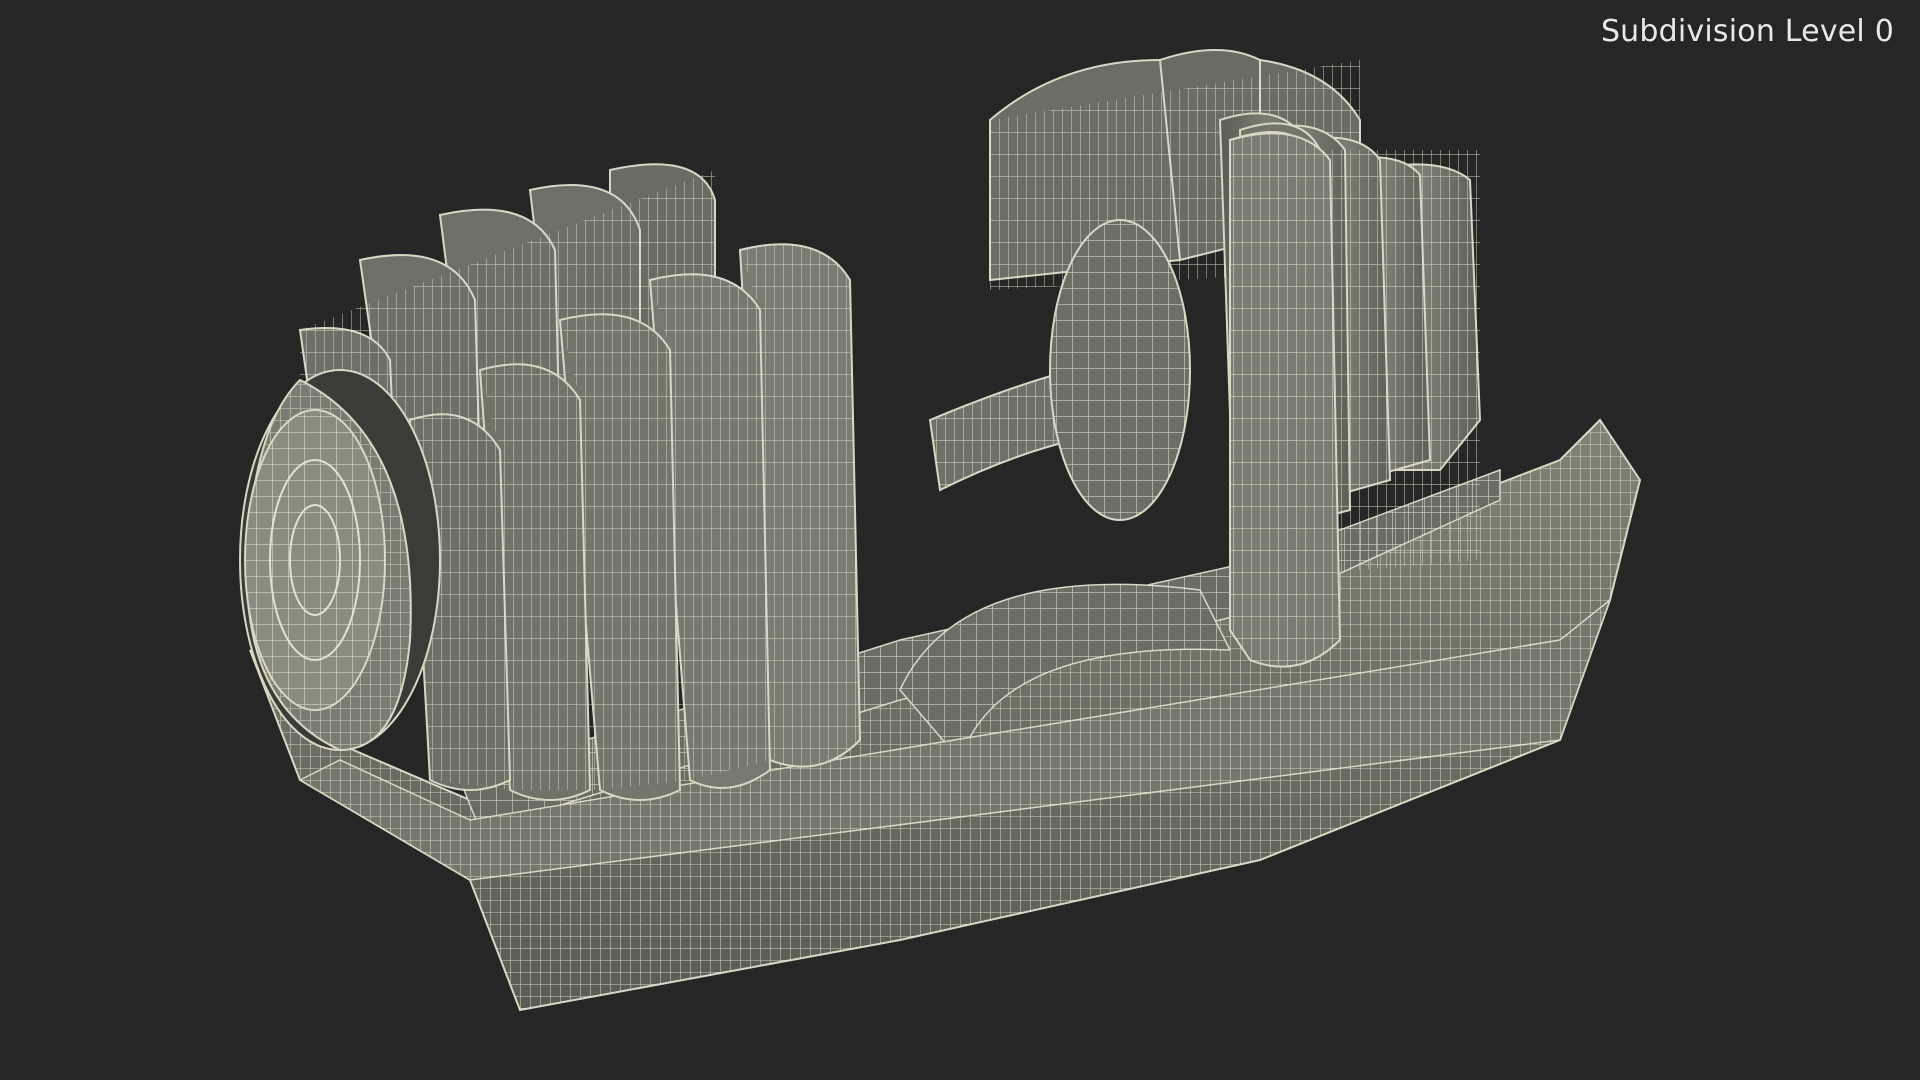 The image size is (1920, 1080). Describe the element at coordinates (1120, 370) in the screenshot. I see `right-hub-disc` at that location.